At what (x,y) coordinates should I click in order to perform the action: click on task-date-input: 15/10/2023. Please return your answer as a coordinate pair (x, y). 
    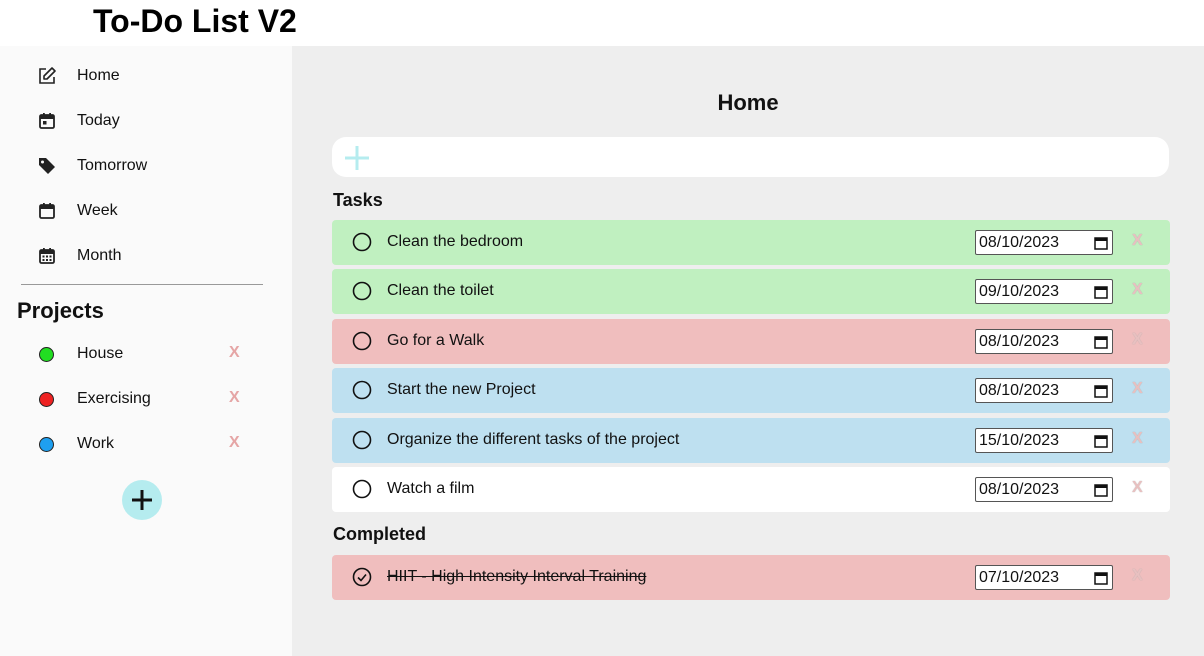
    Looking at the image, I should click on (1044, 440).